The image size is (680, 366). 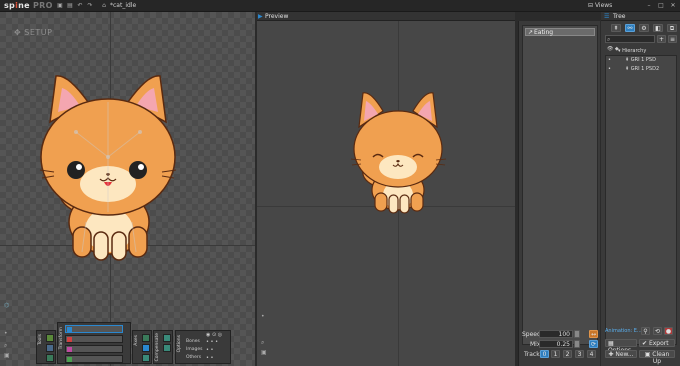 What do you see at coordinates (146, 358) in the screenshot?
I see `world-axes-icon` at bounding box center [146, 358].